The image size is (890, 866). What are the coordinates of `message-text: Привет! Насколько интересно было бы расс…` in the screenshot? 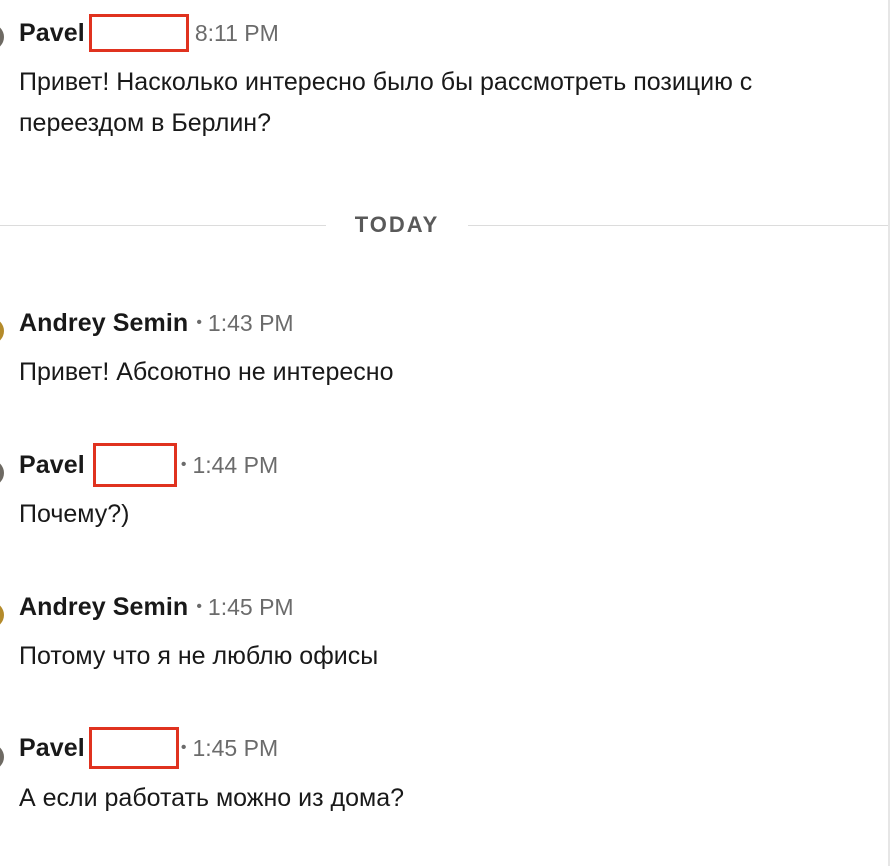 It's located at (386, 102).